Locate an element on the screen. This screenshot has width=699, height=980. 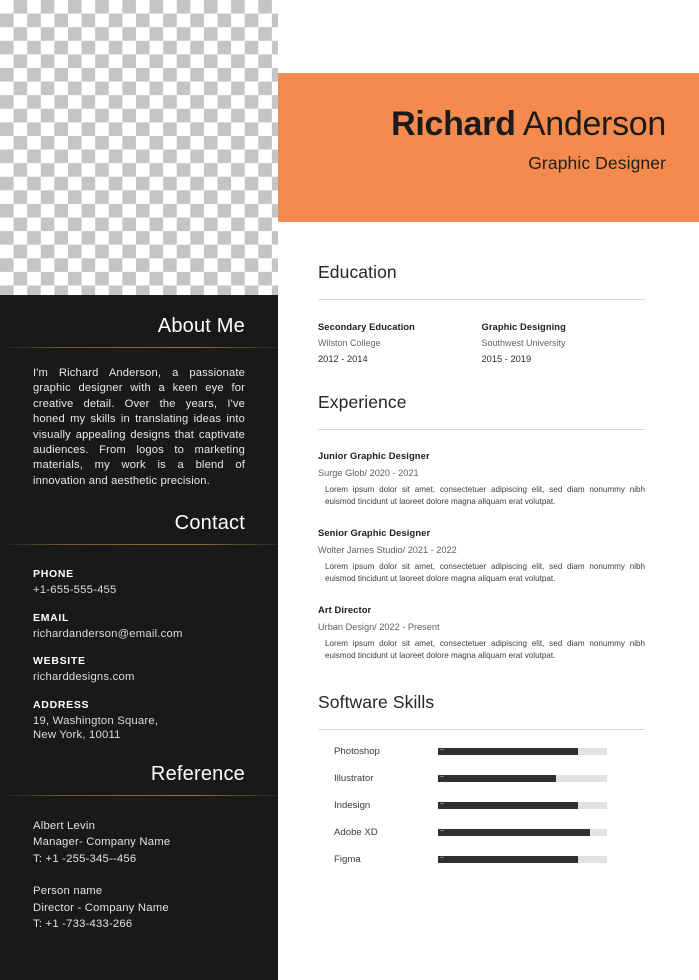
name-banner: Richard Anderson Graphic Designer is located at coordinates (488, 147).